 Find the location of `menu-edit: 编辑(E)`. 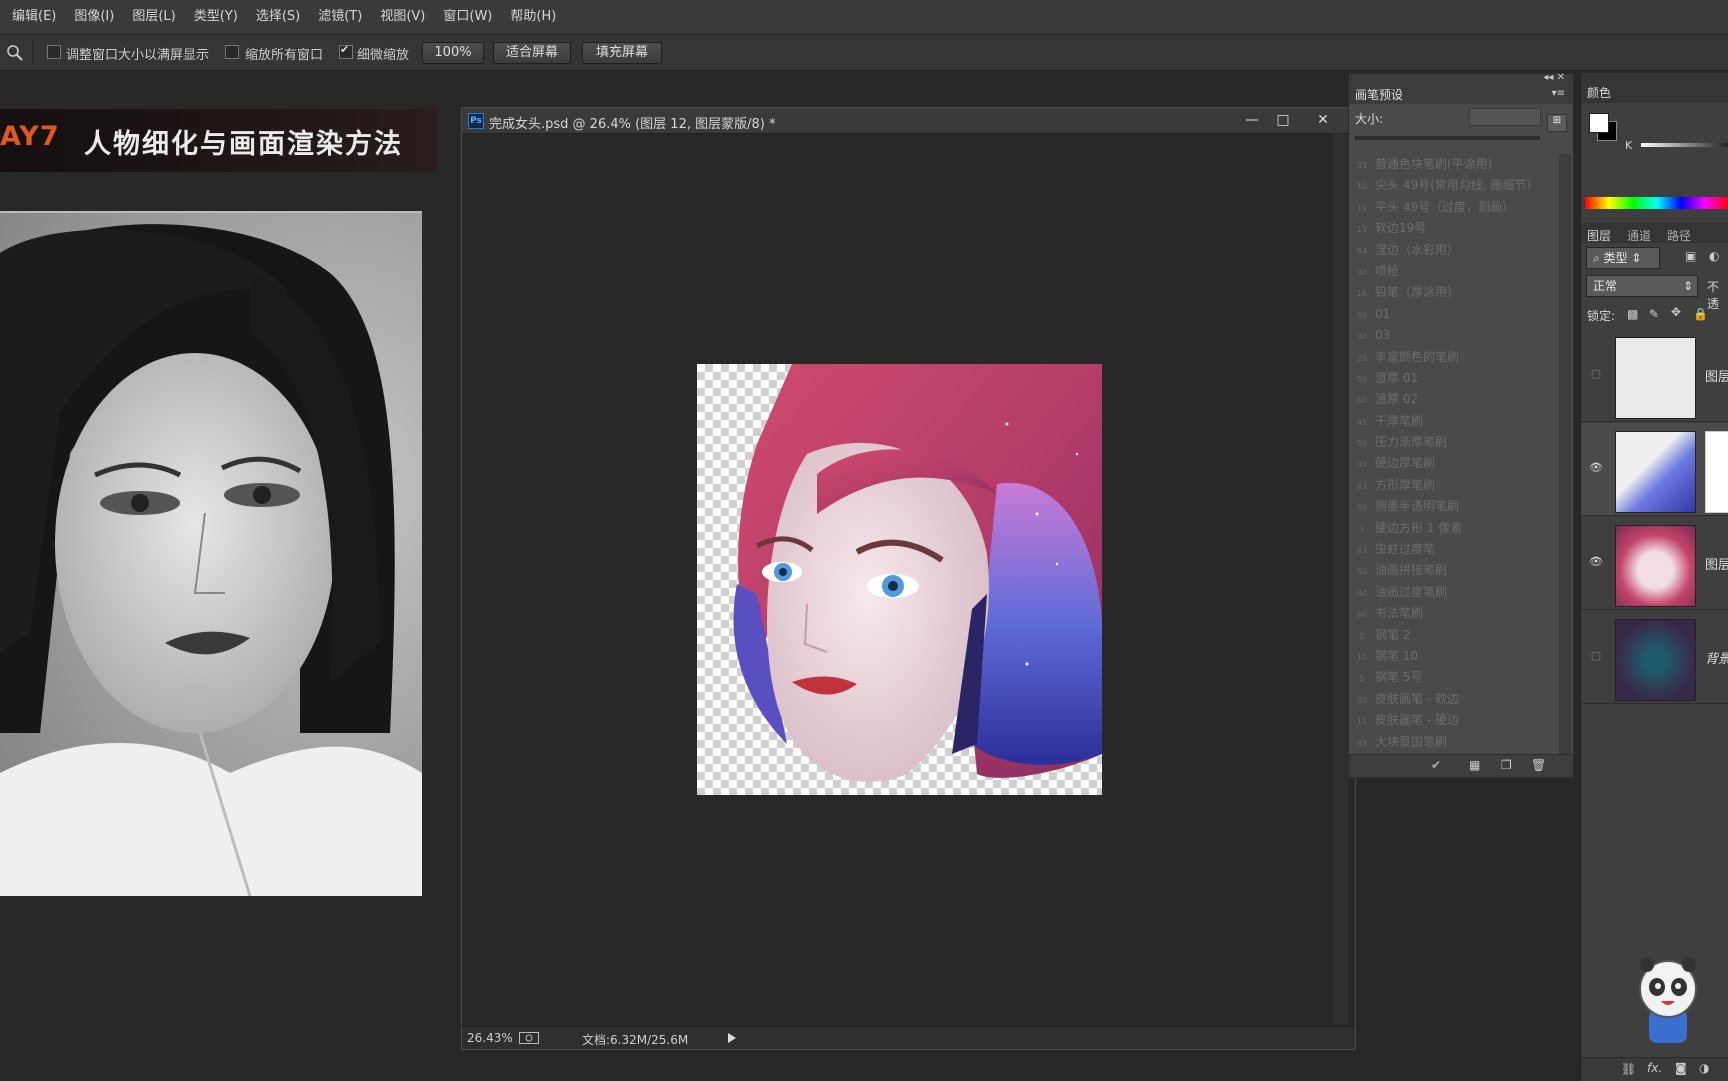

menu-edit: 编辑(E) is located at coordinates (32, 17).